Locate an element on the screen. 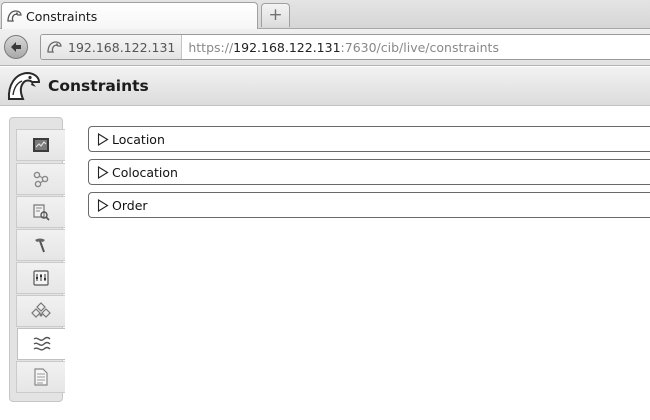 This screenshot has height=420, width=650. url-path: :7630/cib/live/constraints is located at coordinates (419, 47).